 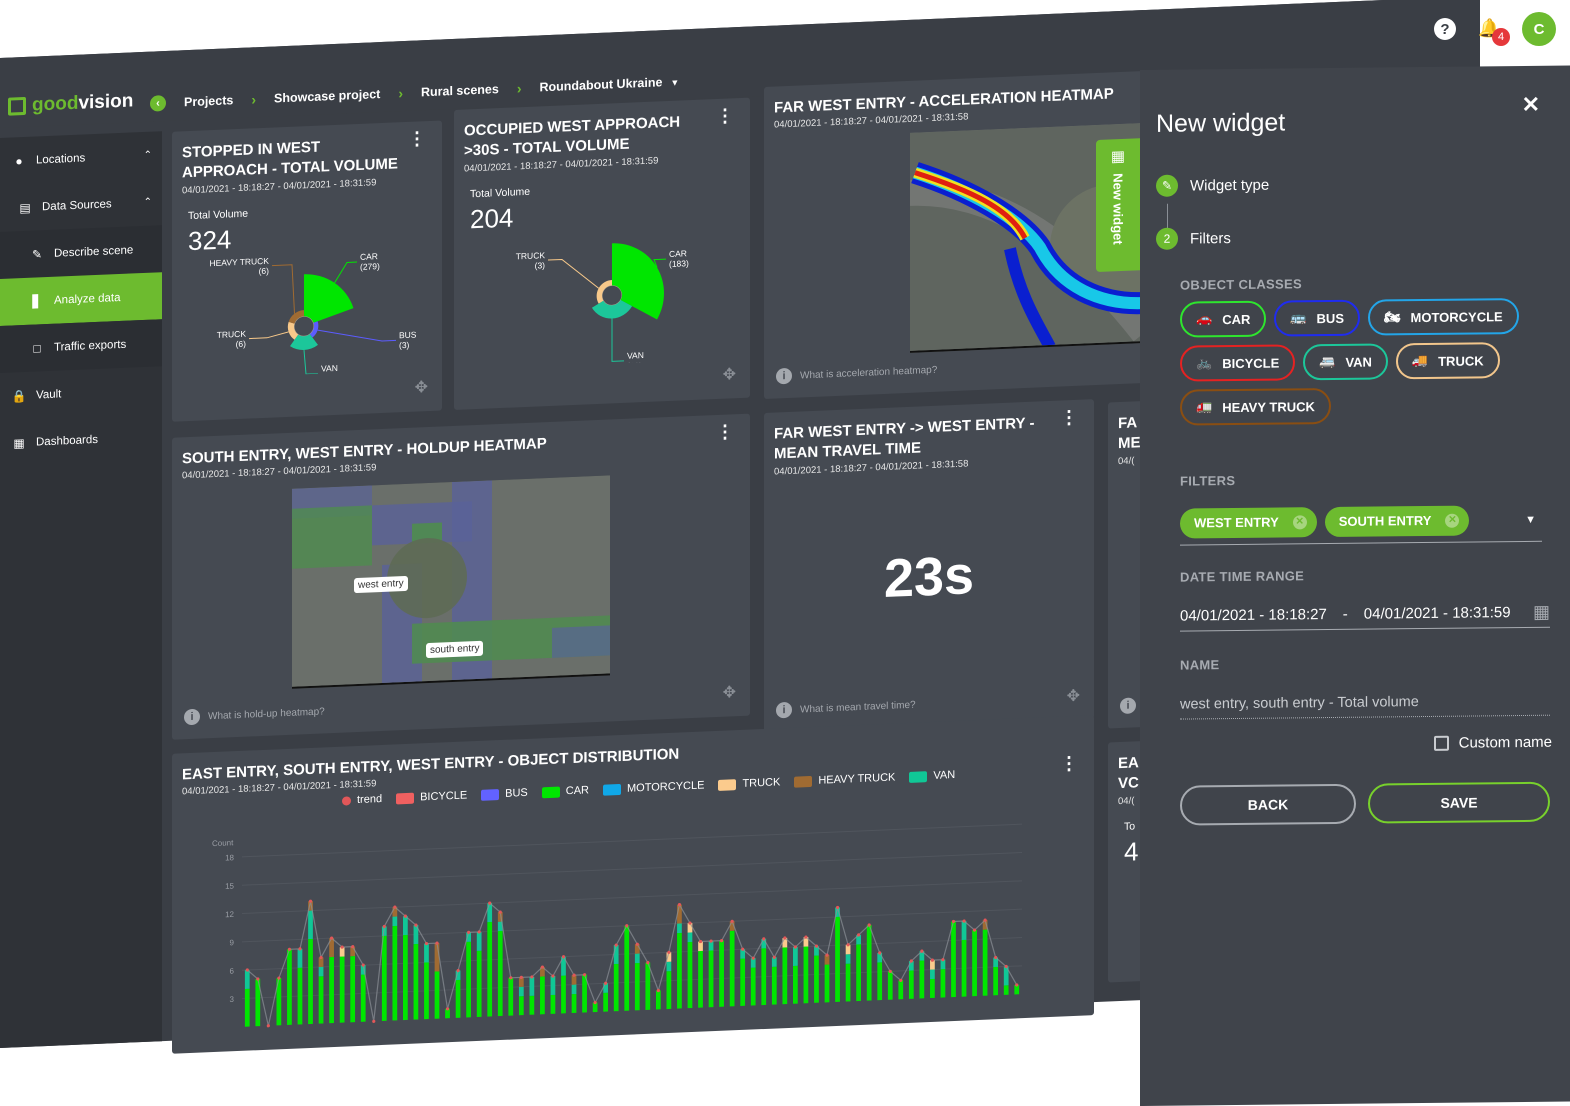 What do you see at coordinates (1452, 520) in the screenshot?
I see `remove-chip-icon: ✕` at bounding box center [1452, 520].